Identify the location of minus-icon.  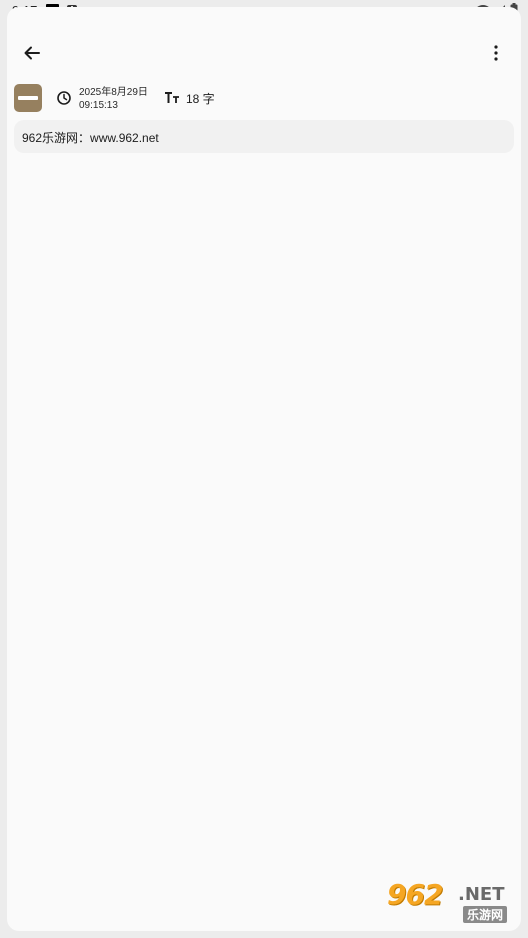
(28, 98).